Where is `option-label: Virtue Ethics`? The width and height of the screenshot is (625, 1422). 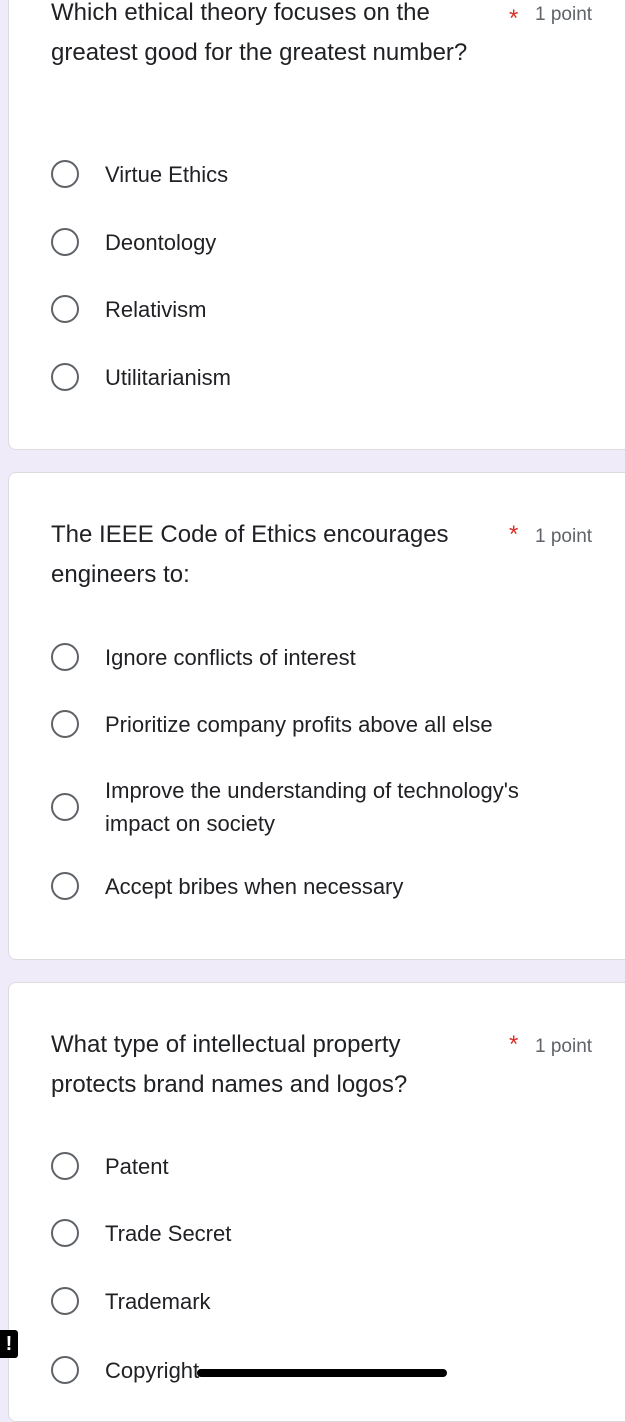 option-label: Virtue Ethics is located at coordinates (167, 174).